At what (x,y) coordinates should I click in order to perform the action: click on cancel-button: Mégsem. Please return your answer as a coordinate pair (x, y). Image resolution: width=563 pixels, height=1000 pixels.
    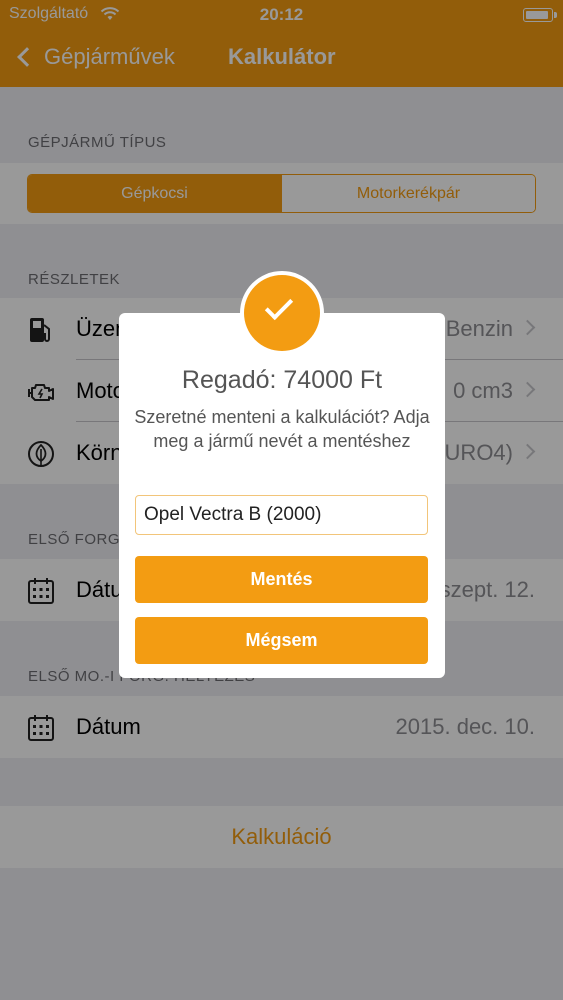
    Looking at the image, I should click on (281, 640).